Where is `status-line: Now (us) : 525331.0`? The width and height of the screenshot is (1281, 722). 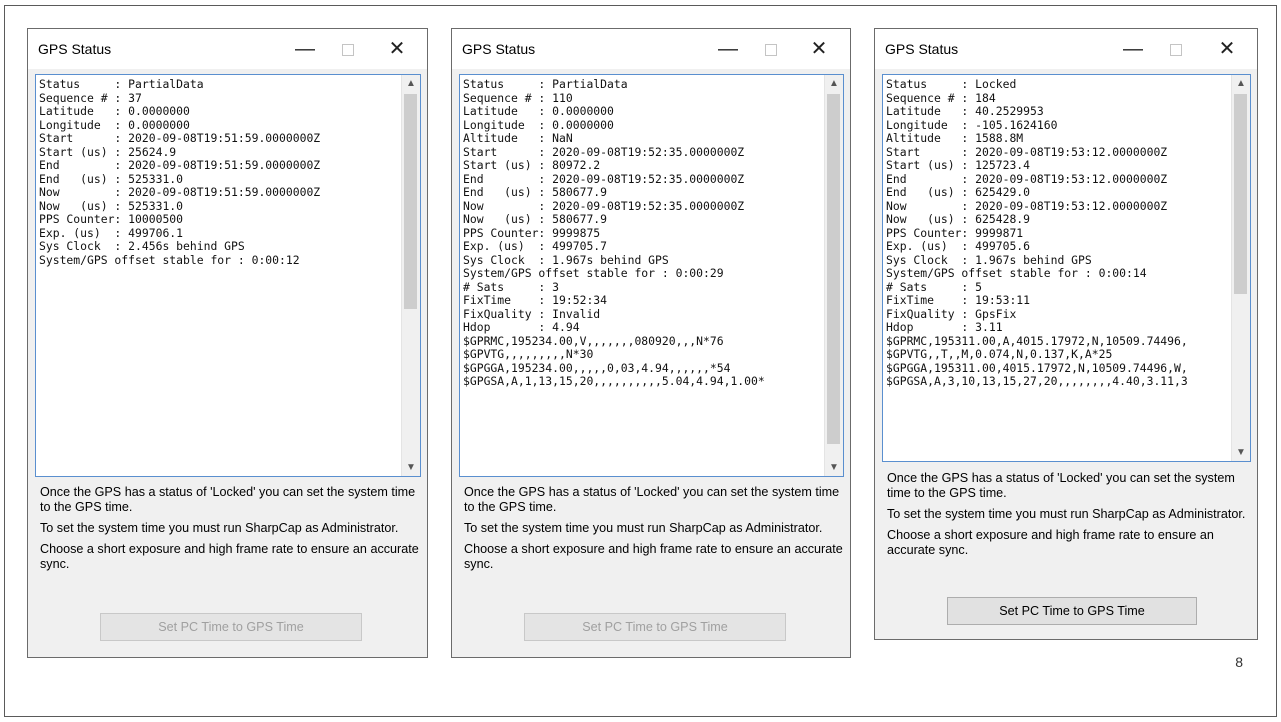
status-line: Now (us) : 525331.0 is located at coordinates (111, 205).